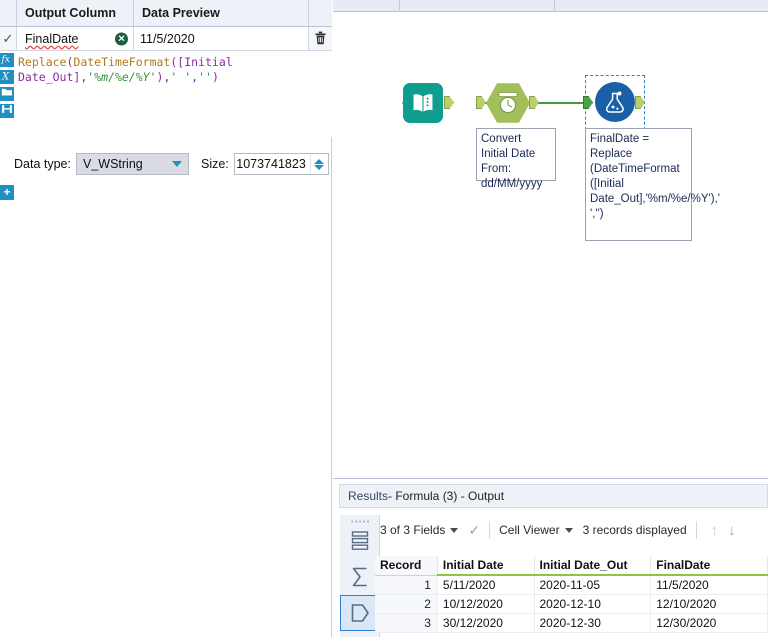  I want to click on datetime-input-port, so click(481, 102).